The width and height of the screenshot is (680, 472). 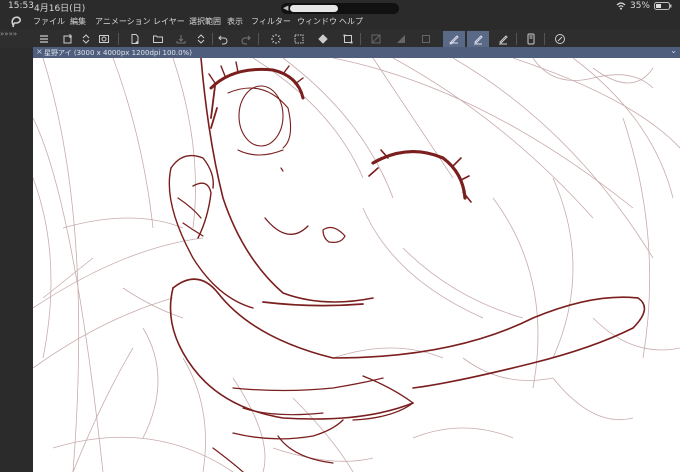 What do you see at coordinates (271, 21) in the screenshot?
I see `menu-filter: フィルター` at bounding box center [271, 21].